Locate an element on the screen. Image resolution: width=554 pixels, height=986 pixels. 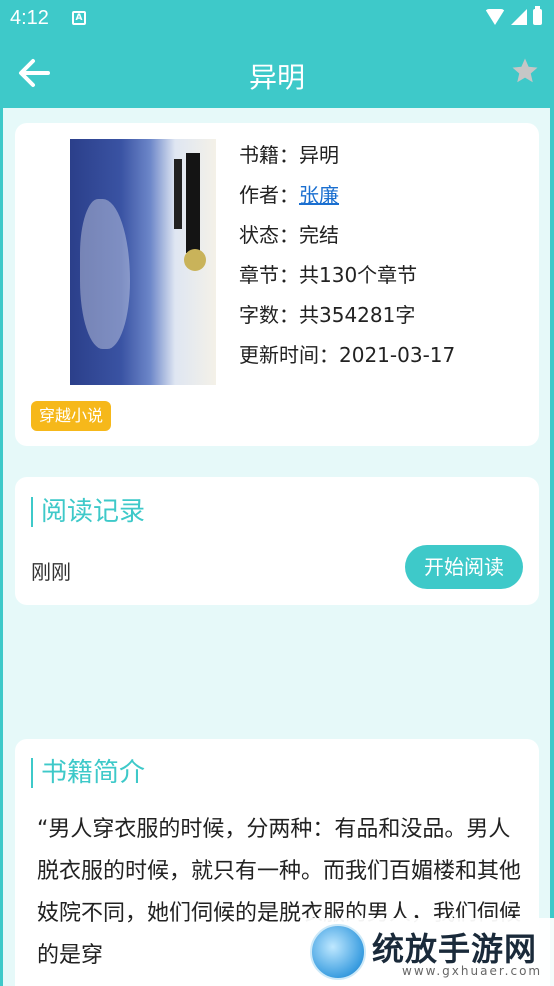
author-label: 作者： is located at coordinates (269, 195).